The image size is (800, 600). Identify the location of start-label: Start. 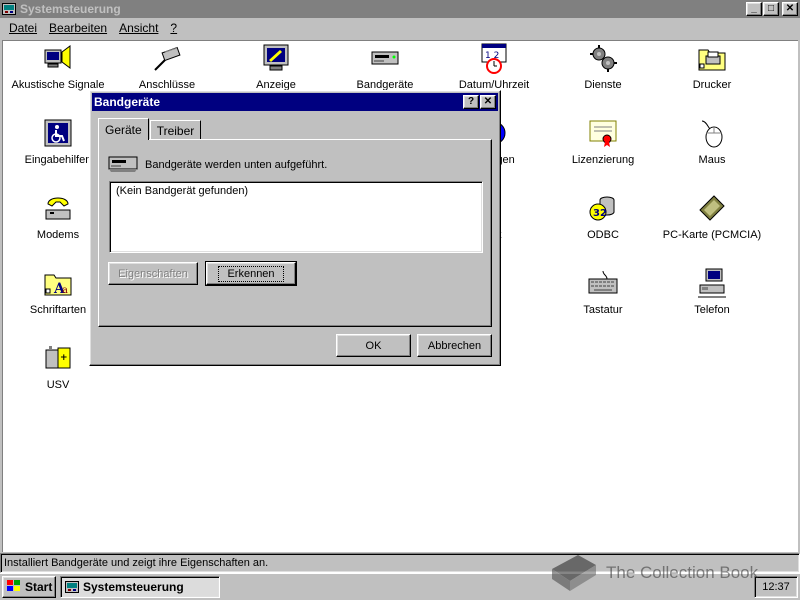
(39, 587).